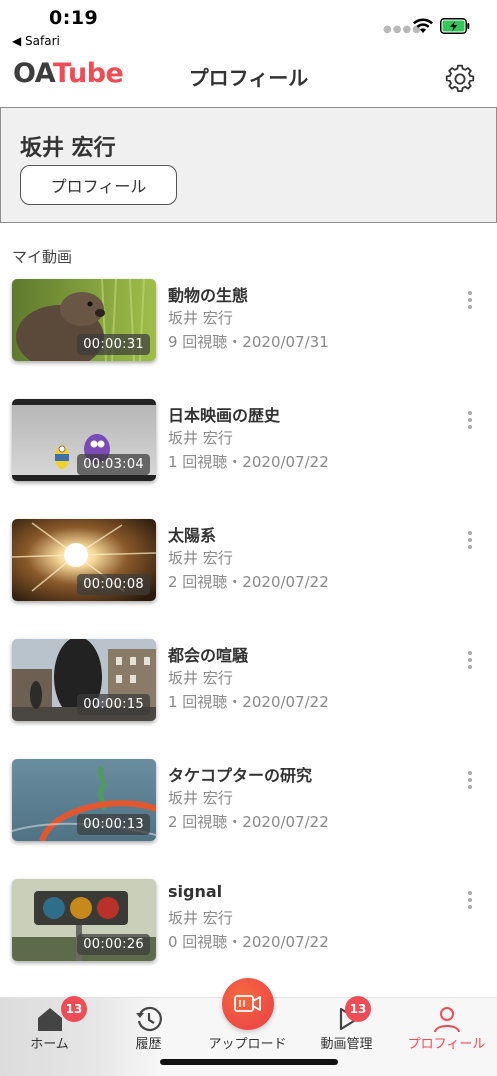 The width and height of the screenshot is (497, 1076). What do you see at coordinates (113, 824) in the screenshot?
I see `video-duration: 00:00:13` at bounding box center [113, 824].